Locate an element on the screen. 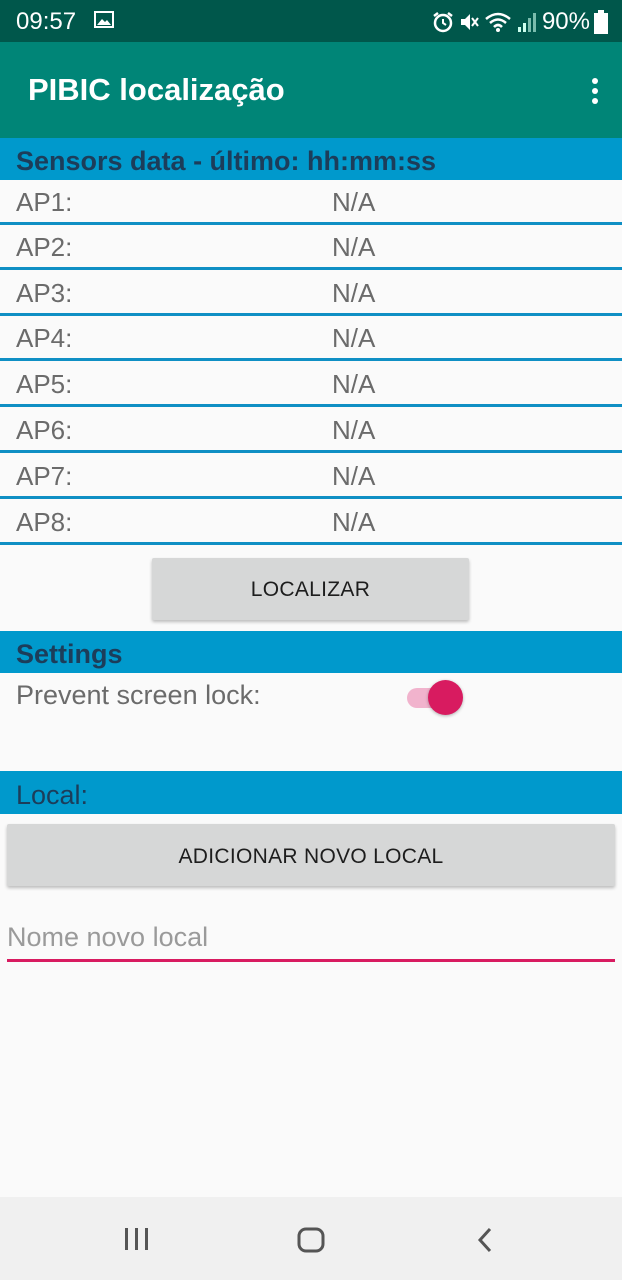 The height and width of the screenshot is (1280, 622). add-local-button: ADICIONAR NOVO LOCAL is located at coordinates (311, 855).